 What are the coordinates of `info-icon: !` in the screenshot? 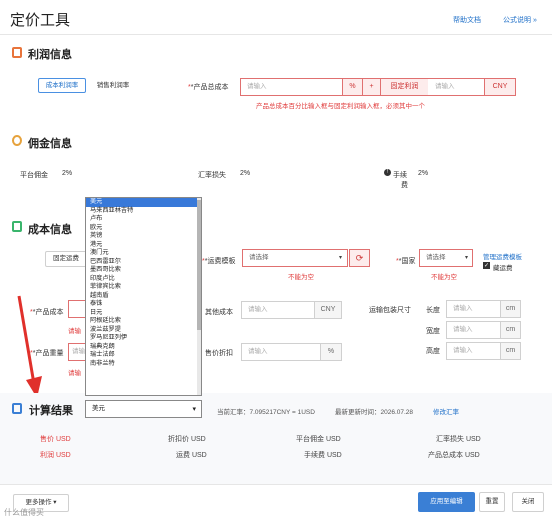 It's located at (387, 172).